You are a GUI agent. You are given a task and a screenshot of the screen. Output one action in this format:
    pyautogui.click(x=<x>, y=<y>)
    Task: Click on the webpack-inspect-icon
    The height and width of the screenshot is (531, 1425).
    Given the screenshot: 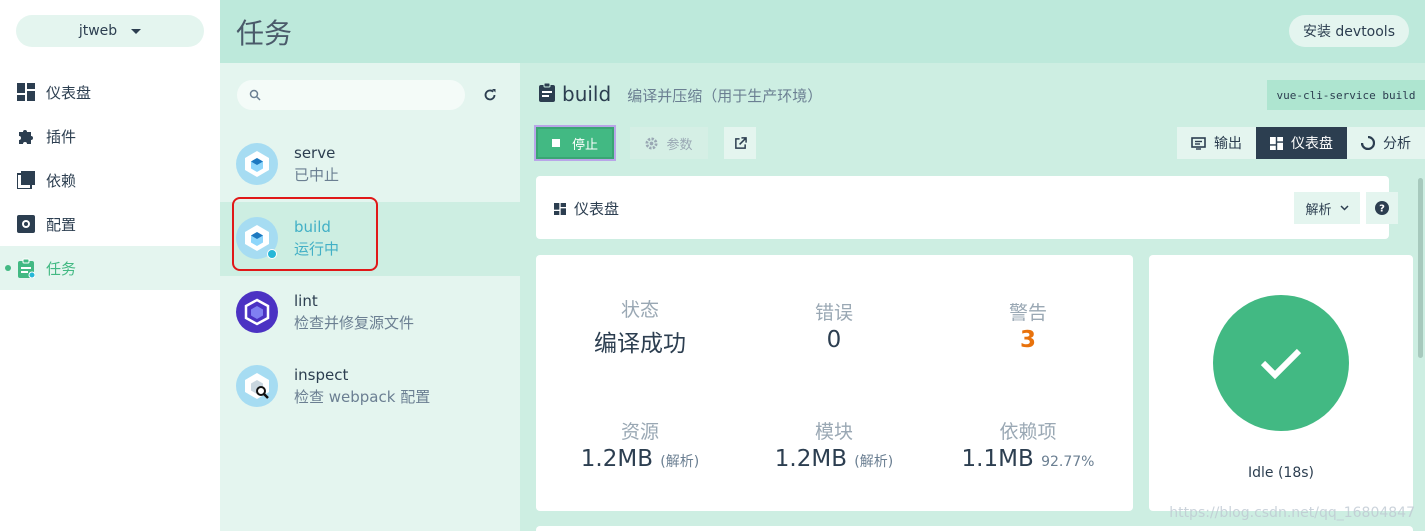 What is the action you would take?
    pyautogui.click(x=257, y=386)
    